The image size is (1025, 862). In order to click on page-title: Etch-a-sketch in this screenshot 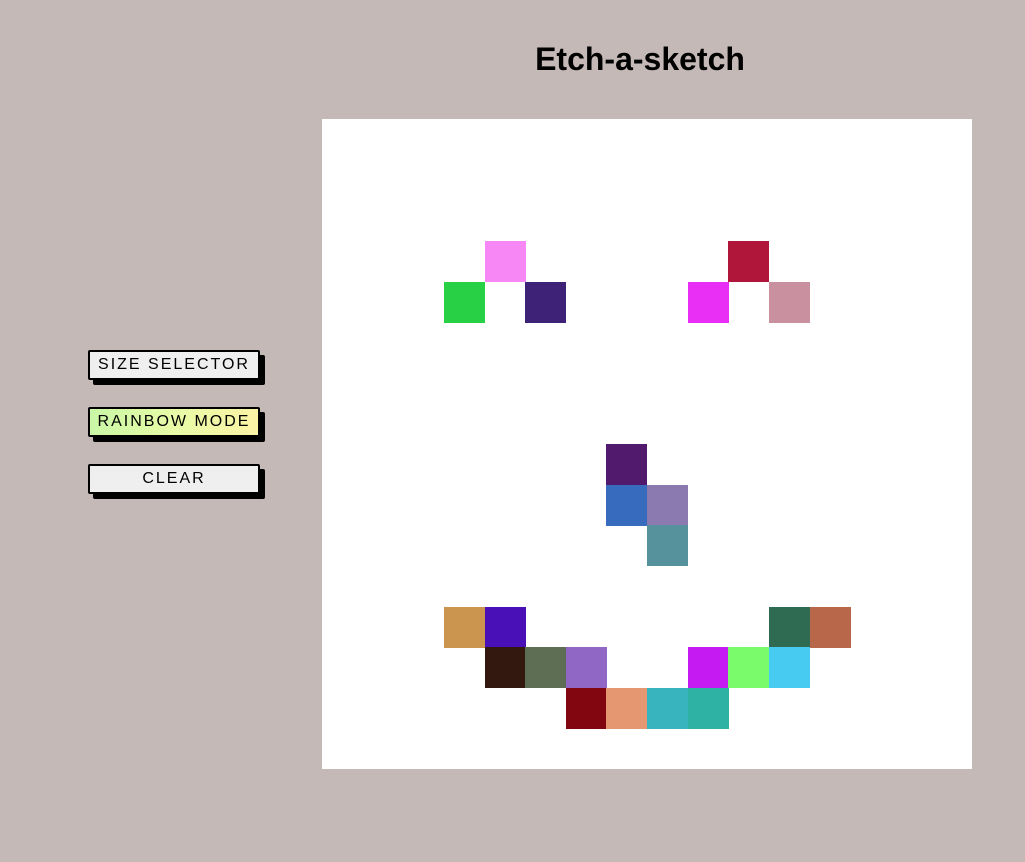, I will do `click(640, 59)`.